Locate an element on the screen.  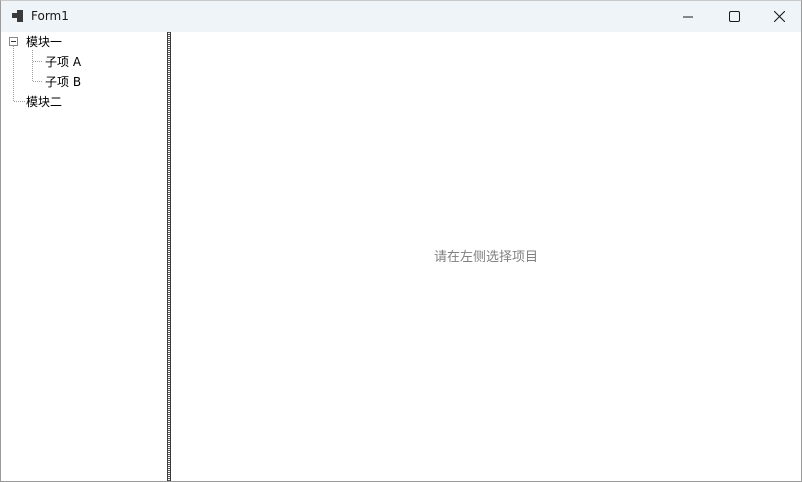
tree-node-child-b: 子项 B is located at coordinates (63, 82).